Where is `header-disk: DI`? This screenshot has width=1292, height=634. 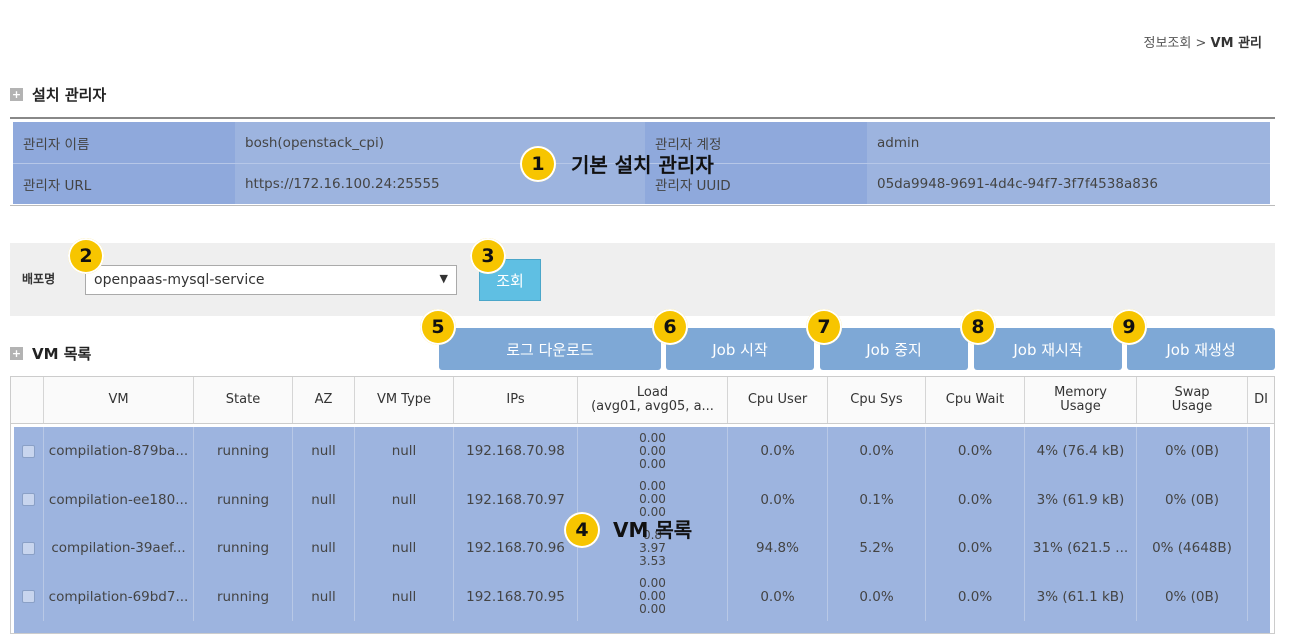 header-disk: DI is located at coordinates (1261, 400).